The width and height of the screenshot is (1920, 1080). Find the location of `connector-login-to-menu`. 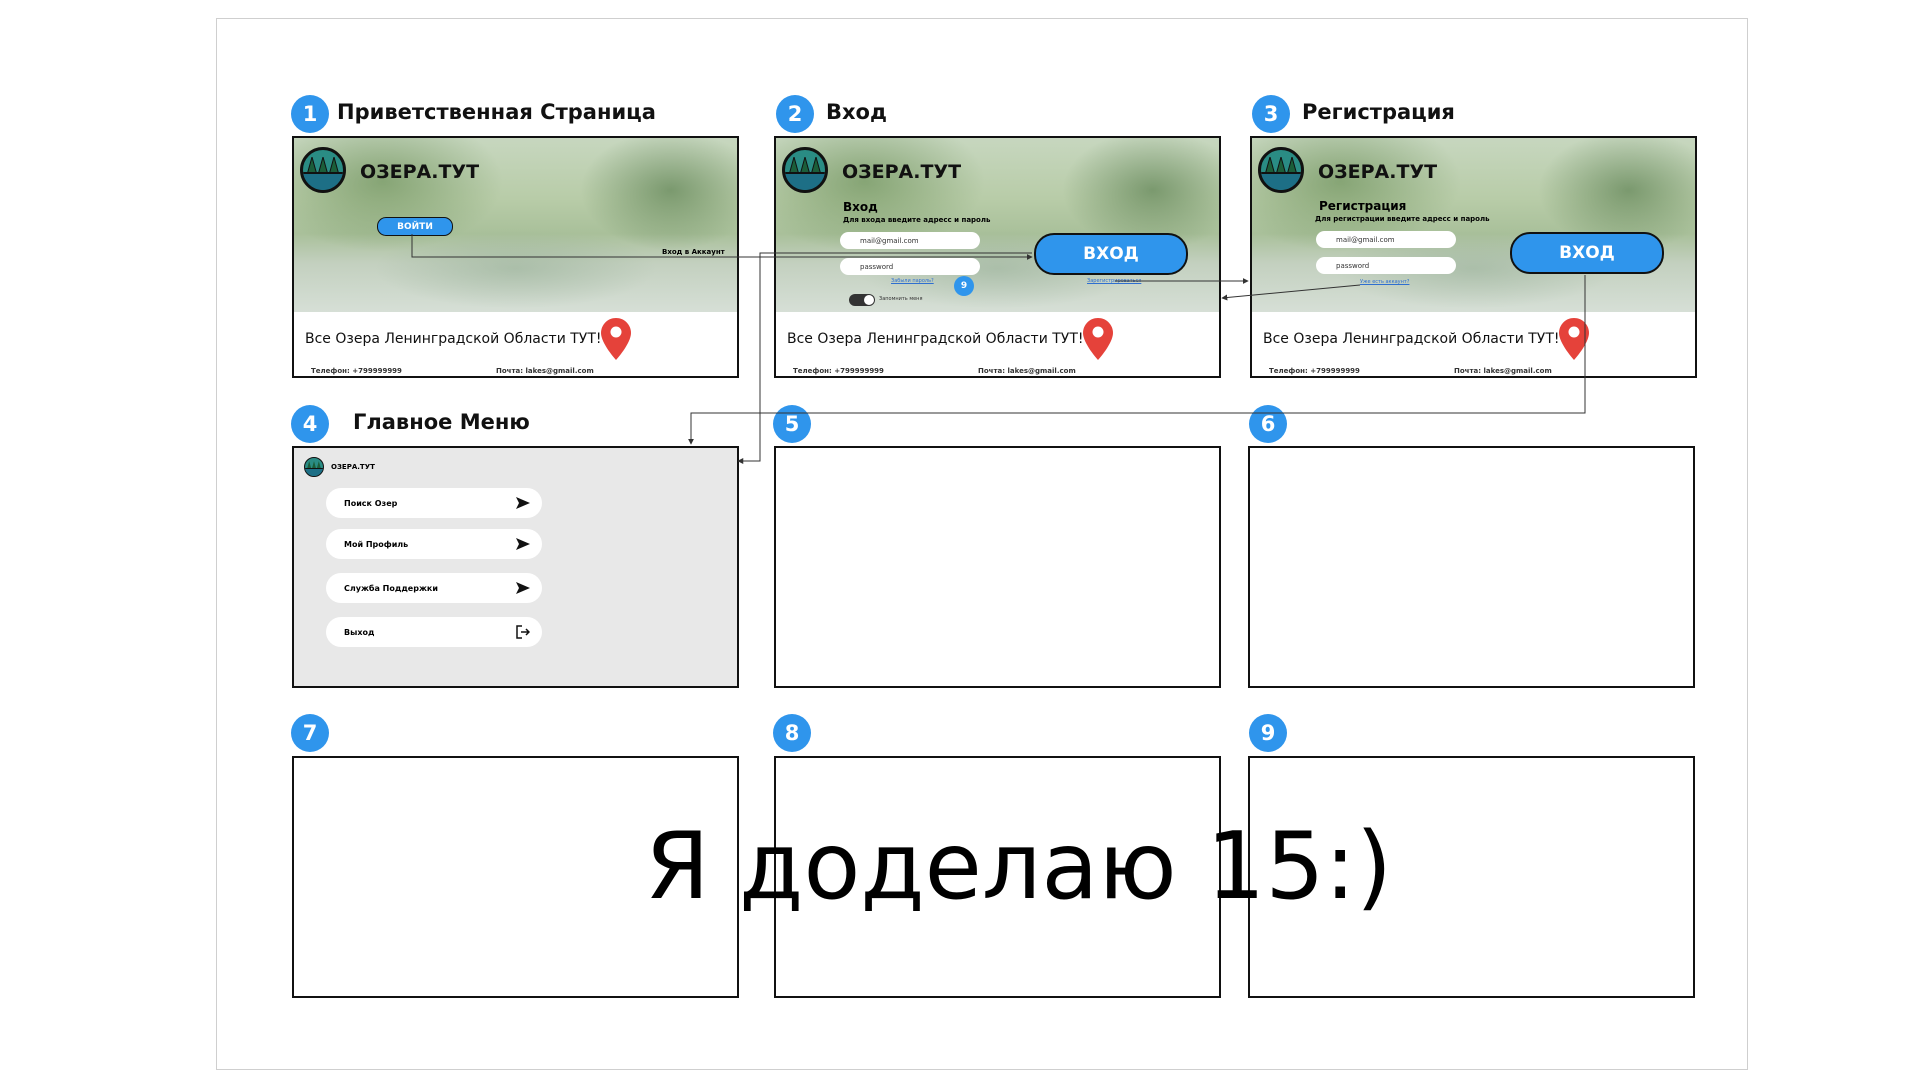

connector-login-to-menu is located at coordinates (884, 358).